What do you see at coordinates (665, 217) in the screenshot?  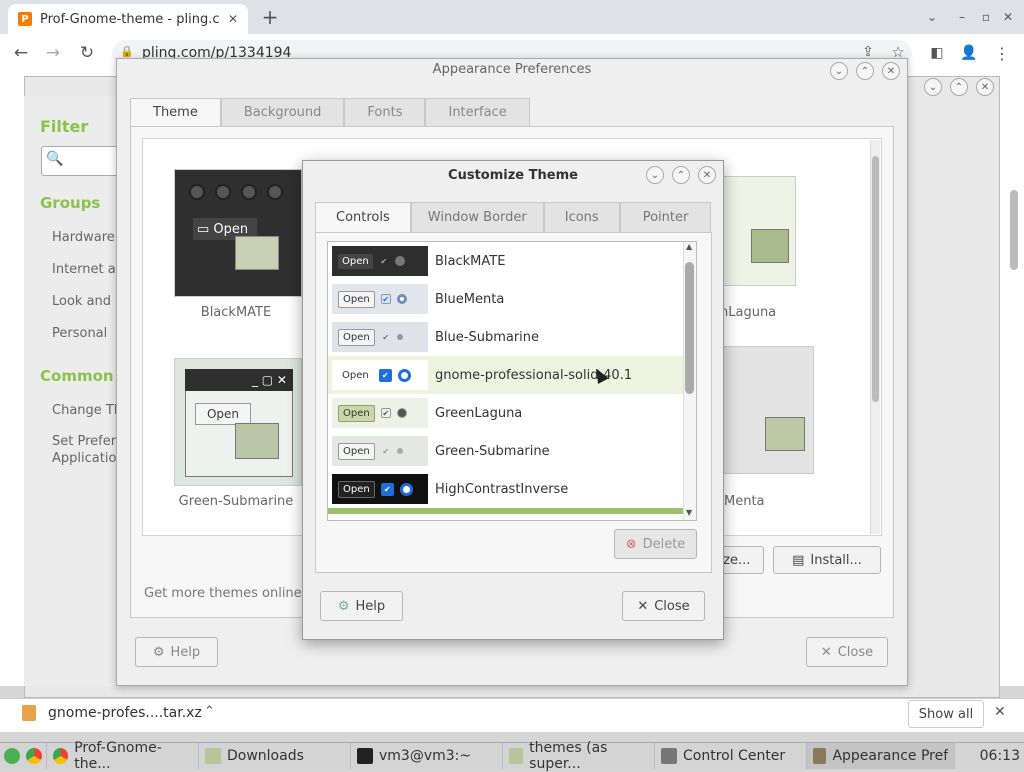 I see `tab-pointer: Pointer` at bounding box center [665, 217].